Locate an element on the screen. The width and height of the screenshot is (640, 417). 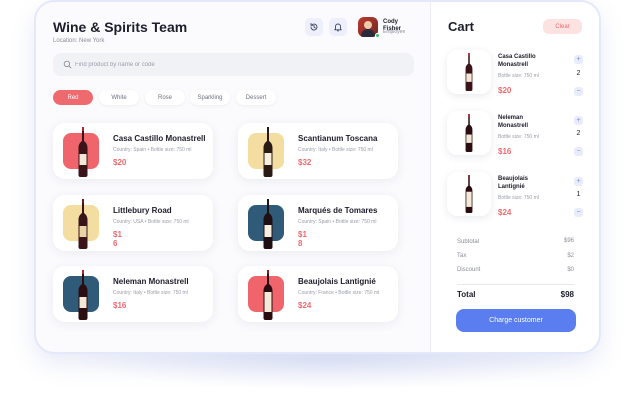
subtotal-label: Subtotal is located at coordinates (468, 242).